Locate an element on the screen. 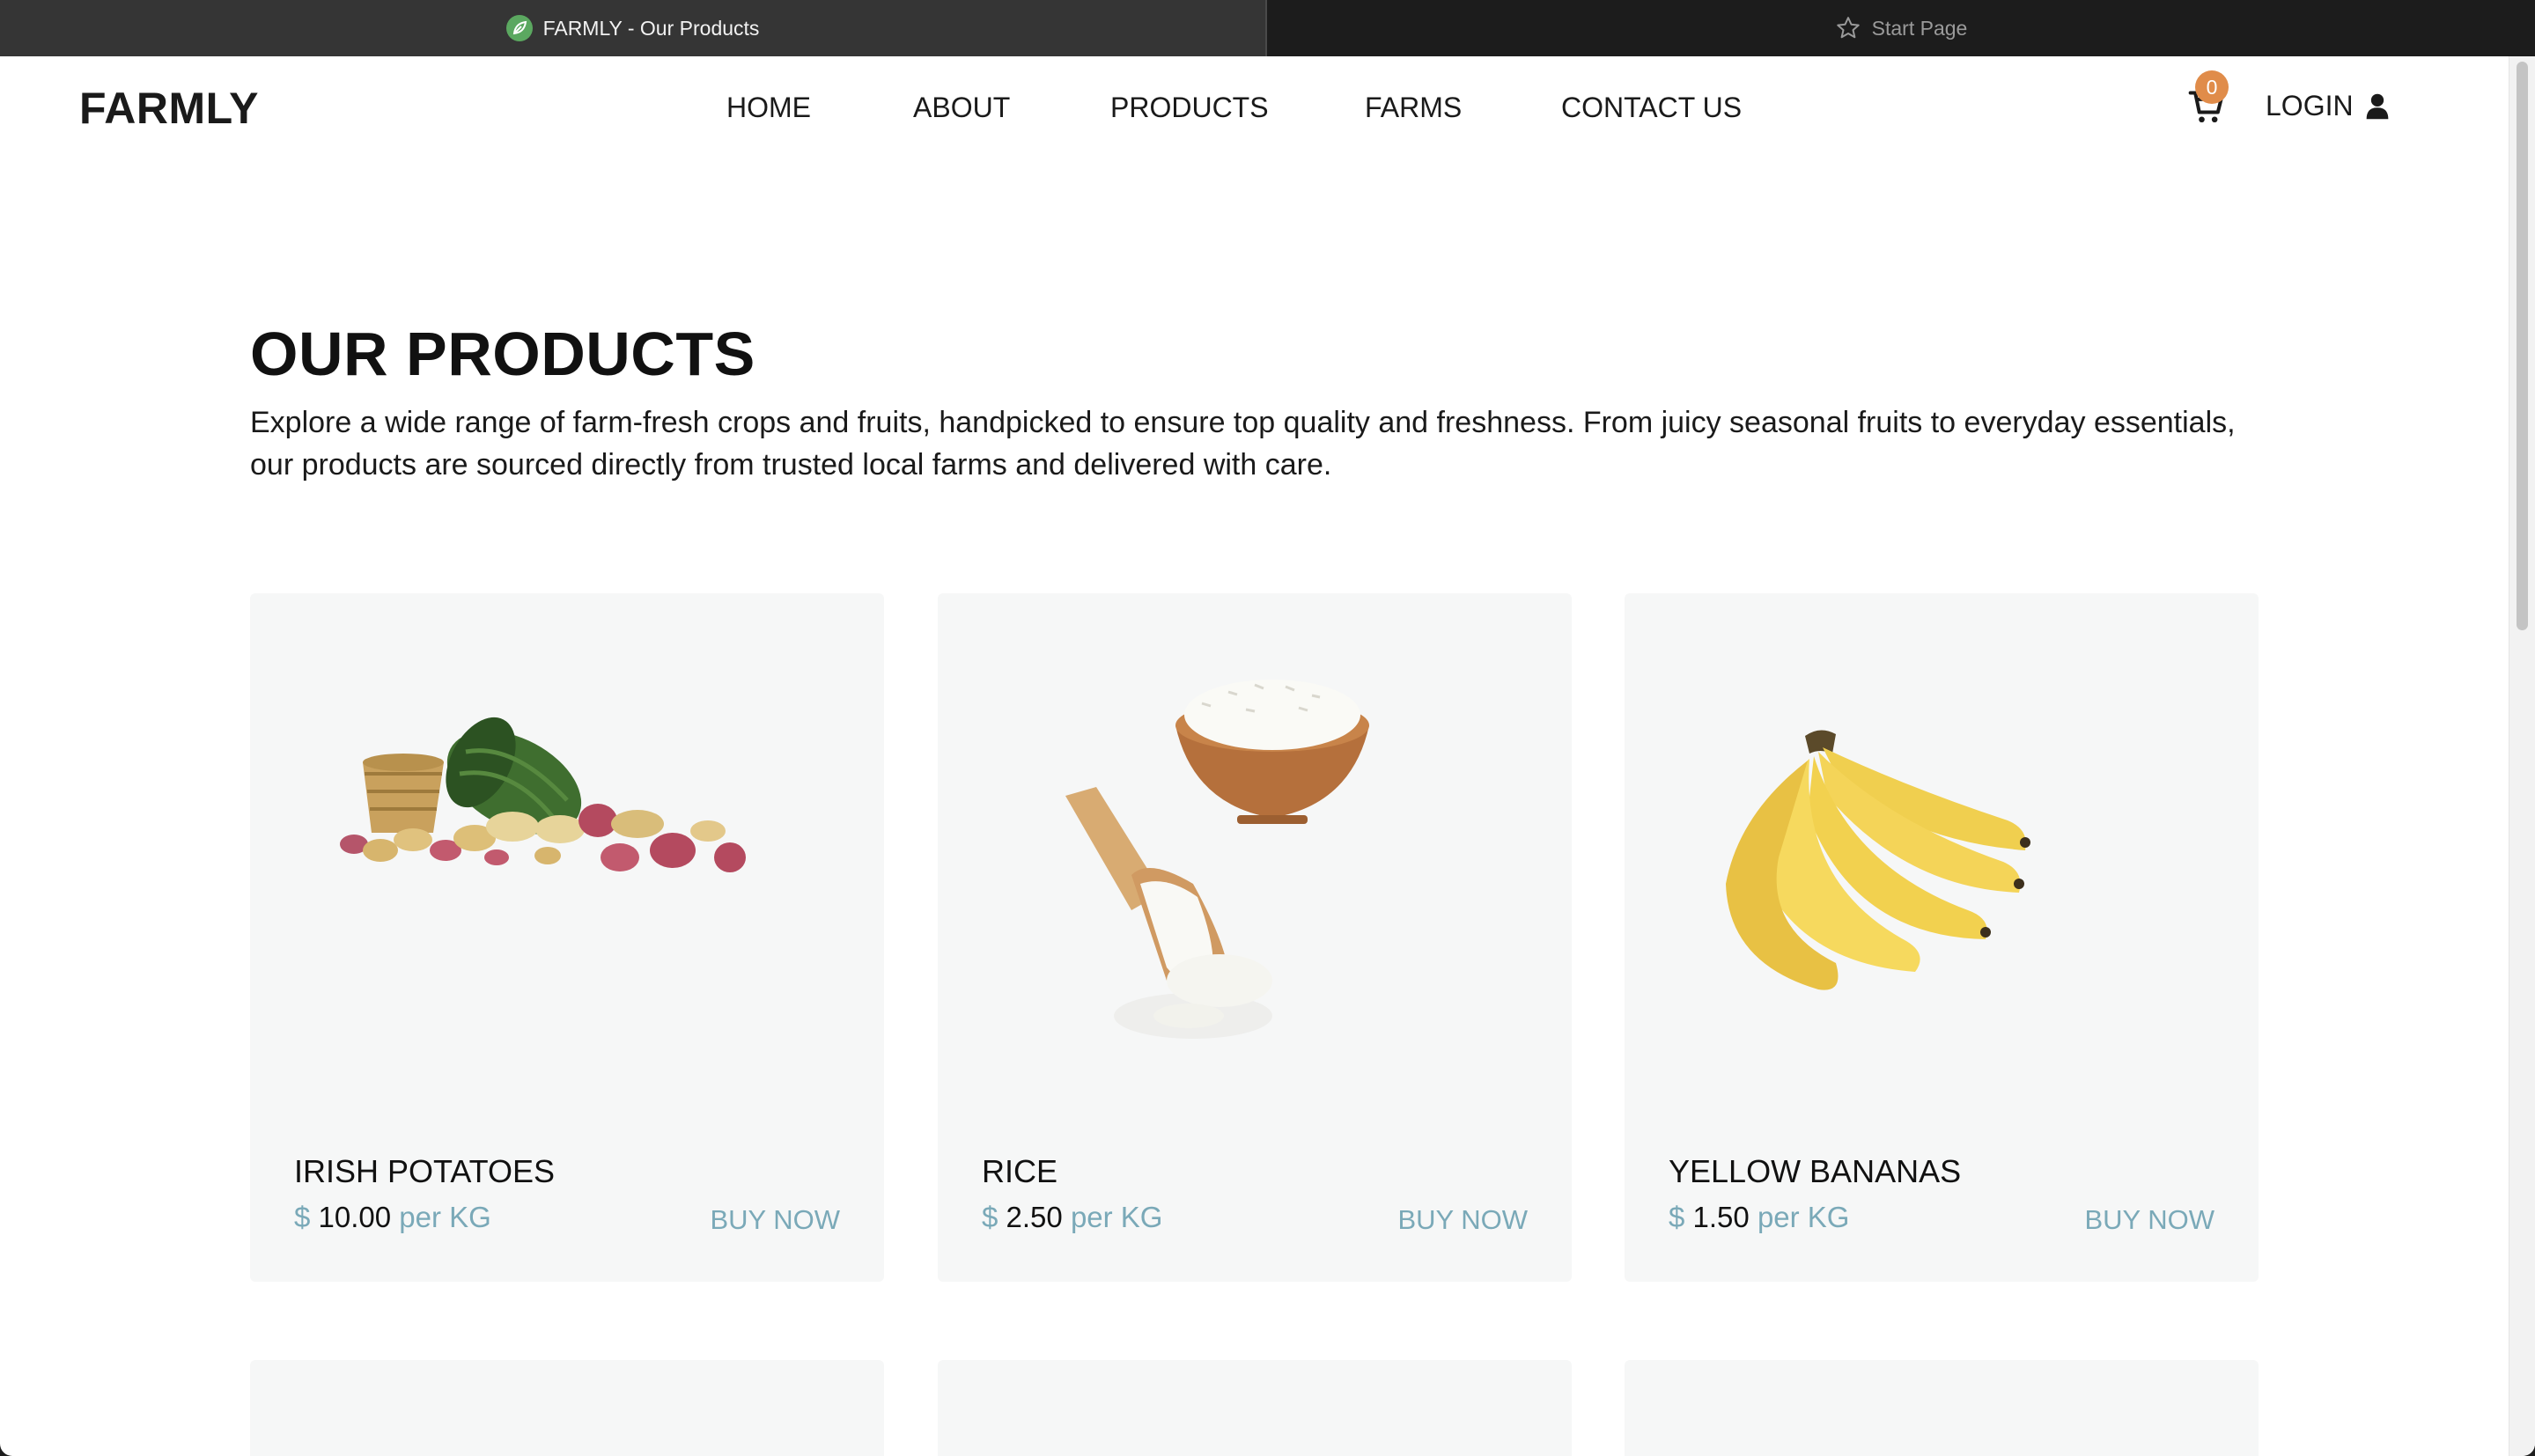  browser-tab-bar: FARMLY - Our Products Start Page is located at coordinates (1267, 28).